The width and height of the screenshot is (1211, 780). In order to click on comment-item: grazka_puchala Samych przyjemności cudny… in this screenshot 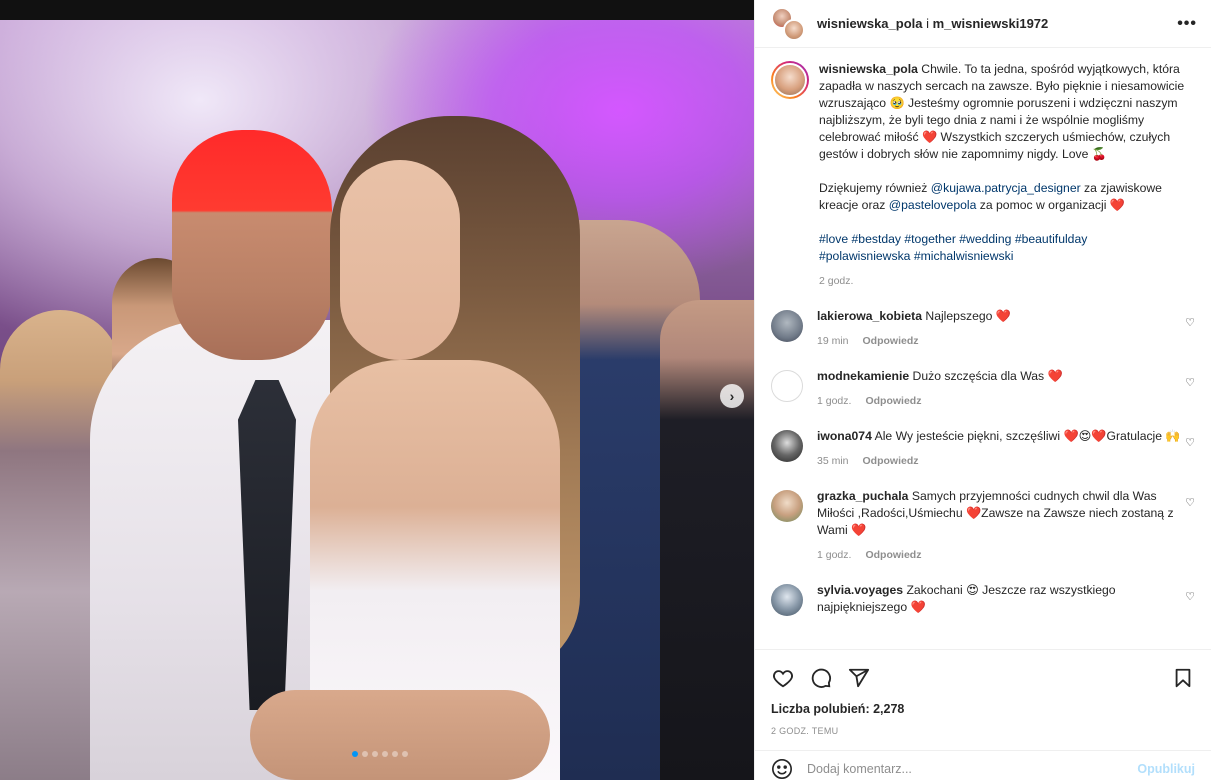, I will do `click(983, 526)`.